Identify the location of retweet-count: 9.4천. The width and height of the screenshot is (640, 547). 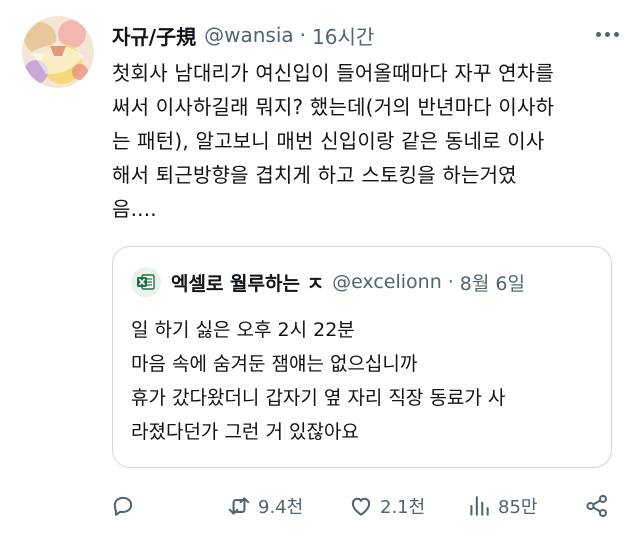
(281, 507).